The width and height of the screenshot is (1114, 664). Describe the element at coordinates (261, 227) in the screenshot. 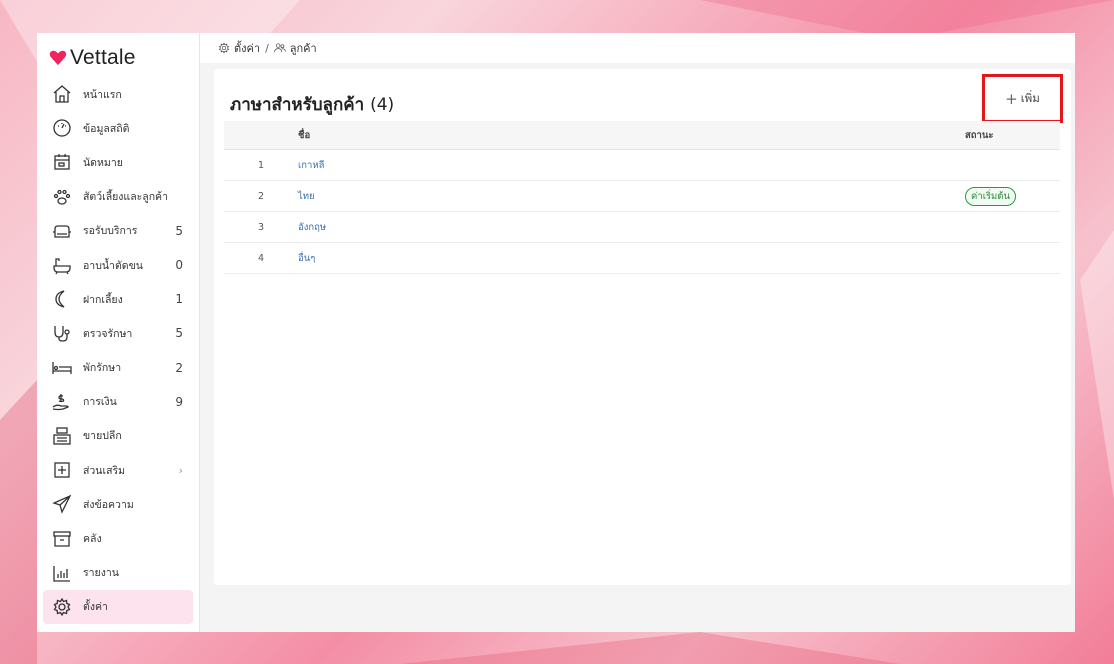

I see `row-index: 3` at that location.